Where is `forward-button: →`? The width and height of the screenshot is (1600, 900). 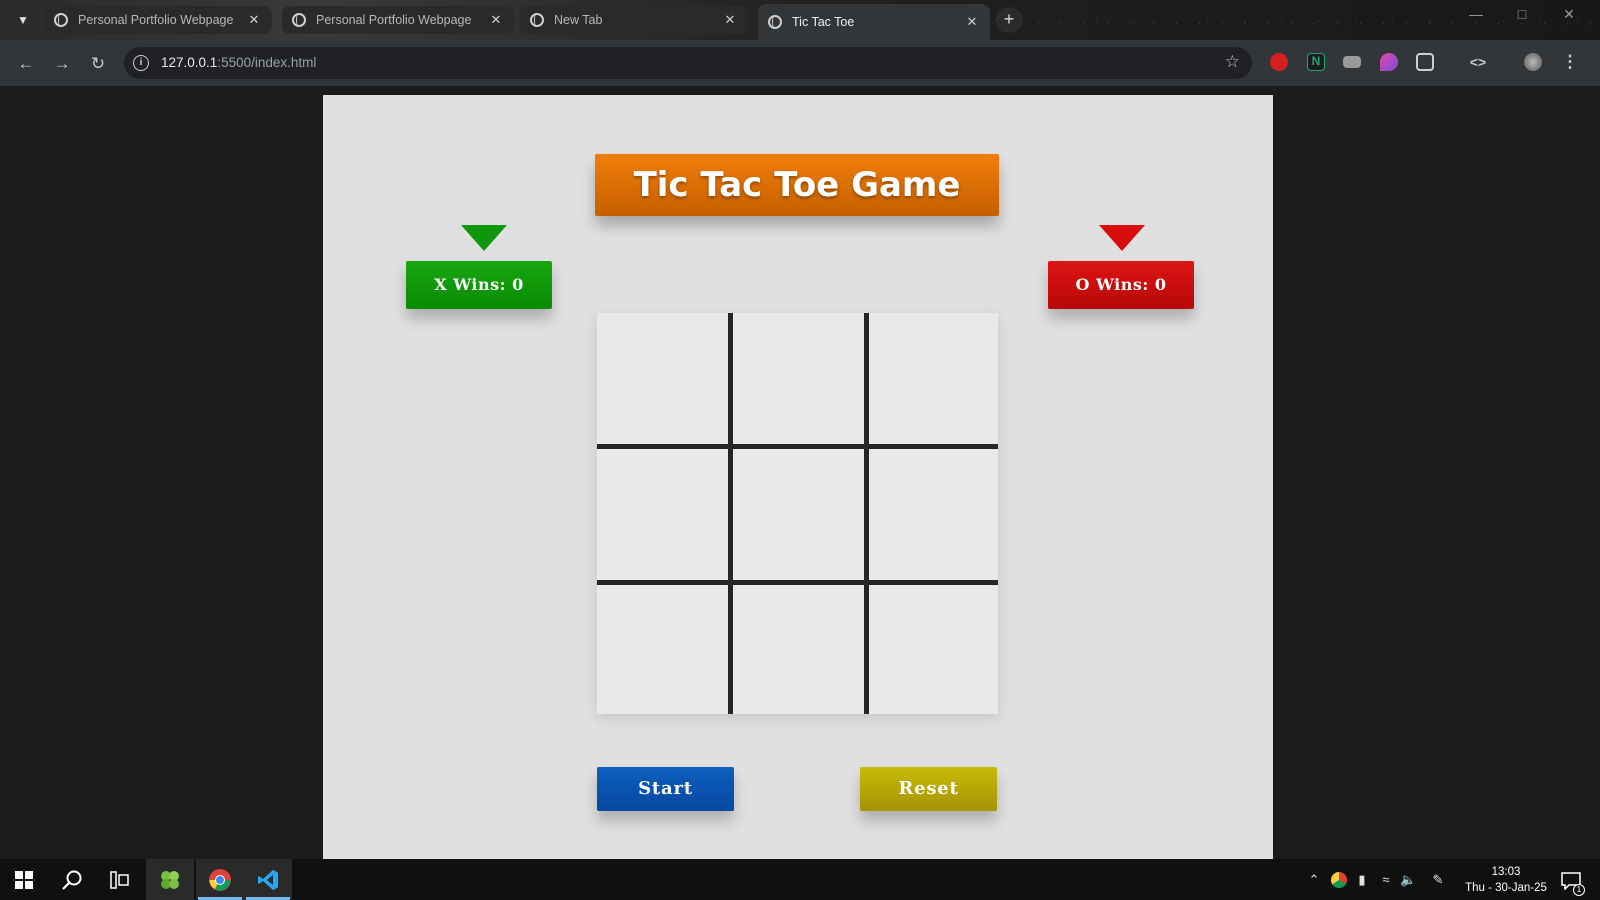
forward-button: → is located at coordinates (62, 64).